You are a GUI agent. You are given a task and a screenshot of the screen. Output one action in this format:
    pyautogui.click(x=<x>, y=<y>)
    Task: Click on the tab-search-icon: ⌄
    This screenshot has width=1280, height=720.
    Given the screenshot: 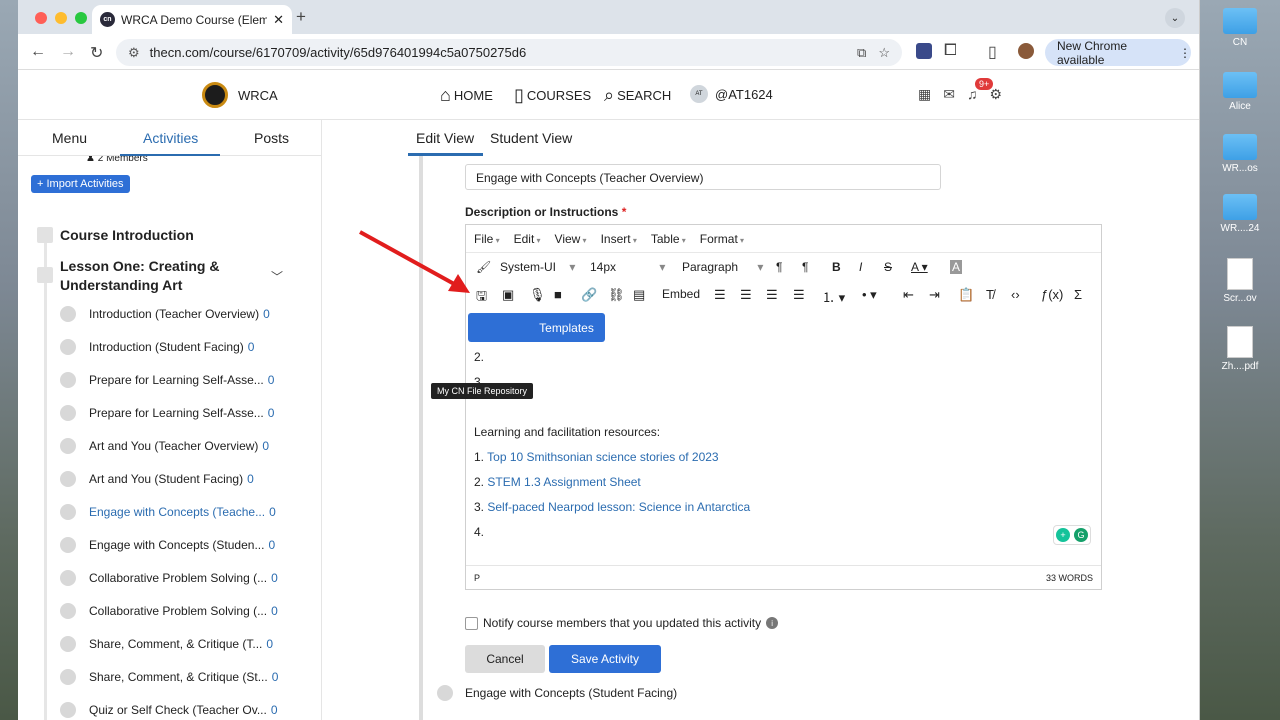 What is the action you would take?
    pyautogui.click(x=1175, y=18)
    